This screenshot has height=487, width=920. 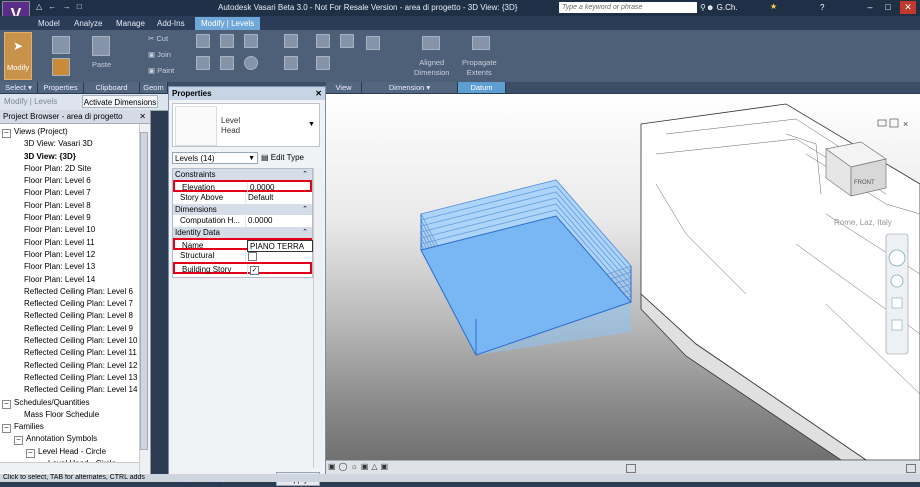 What do you see at coordinates (70, 353) in the screenshot?
I see `tree-item: Reflected Ceiling Plan: Level 11` at bounding box center [70, 353].